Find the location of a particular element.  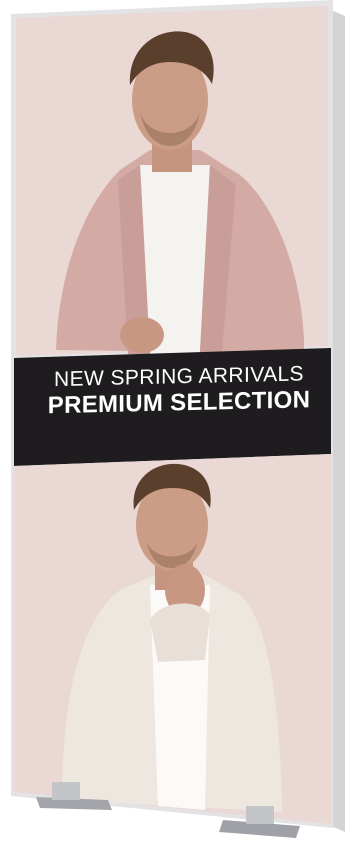

bottom-sleeve is located at coordinates (180, 632).